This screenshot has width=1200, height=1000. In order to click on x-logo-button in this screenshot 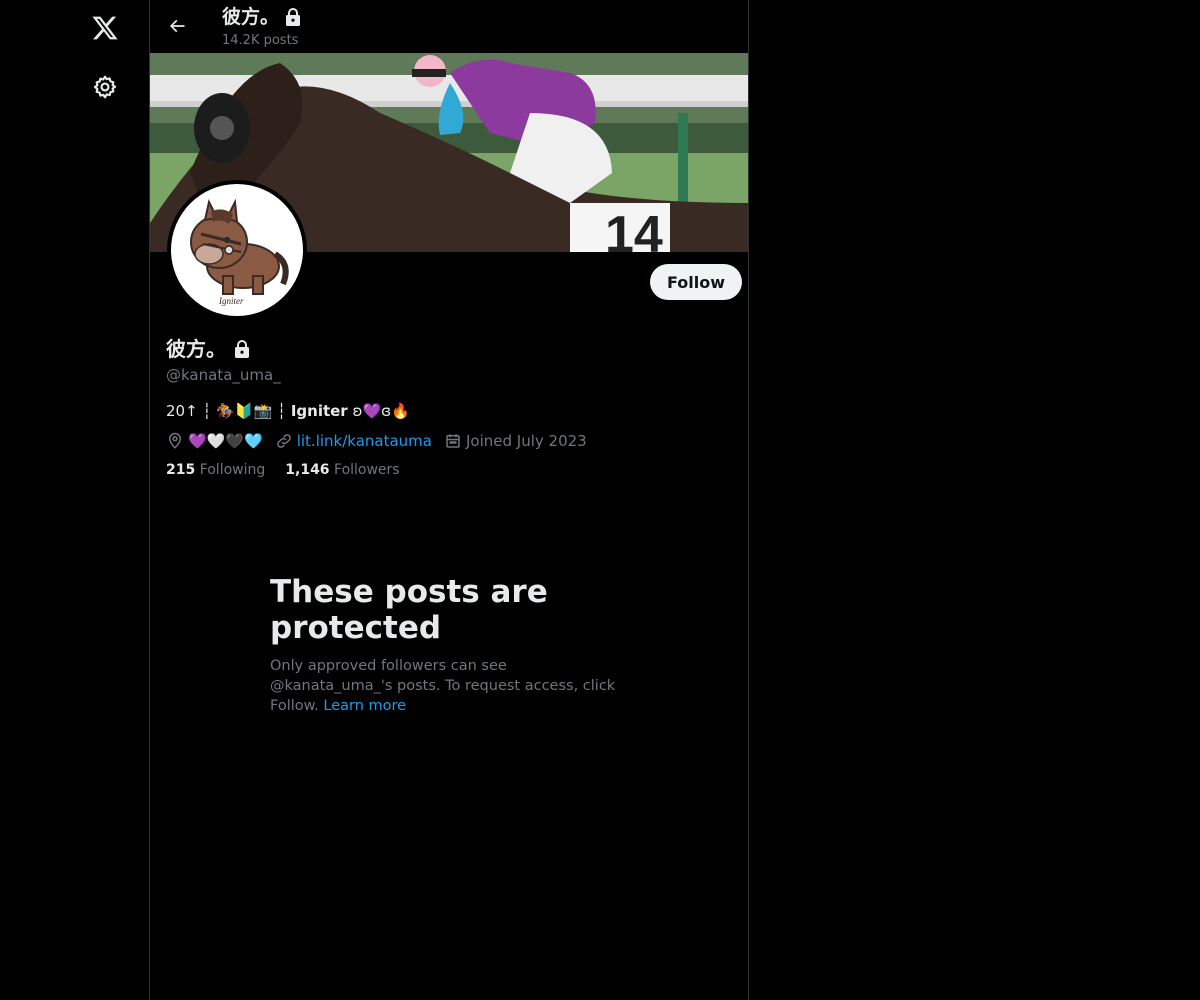, I will do `click(105, 28)`.